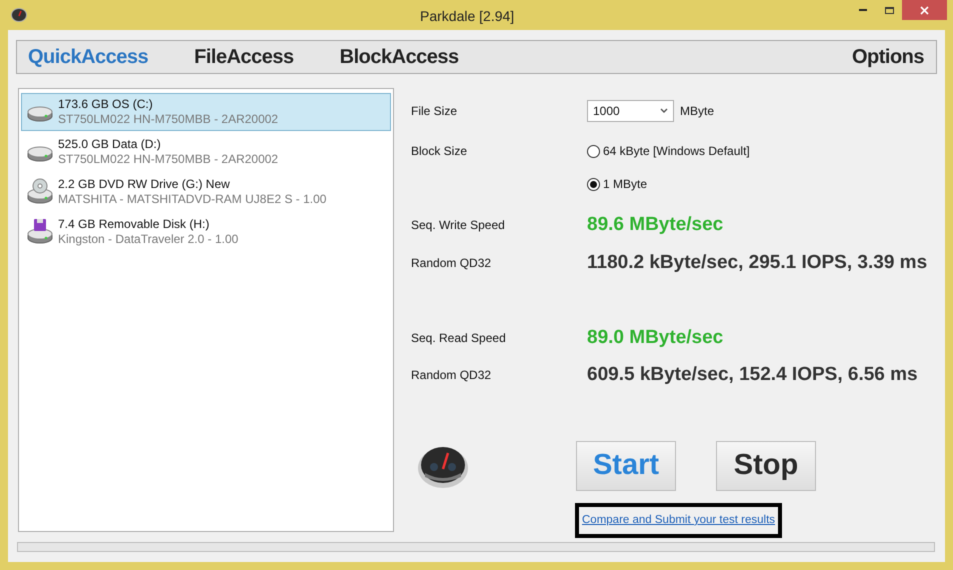 The image size is (953, 570). Describe the element at coordinates (655, 224) in the screenshot. I see `result-value: 89.6 MByte/sec` at that location.